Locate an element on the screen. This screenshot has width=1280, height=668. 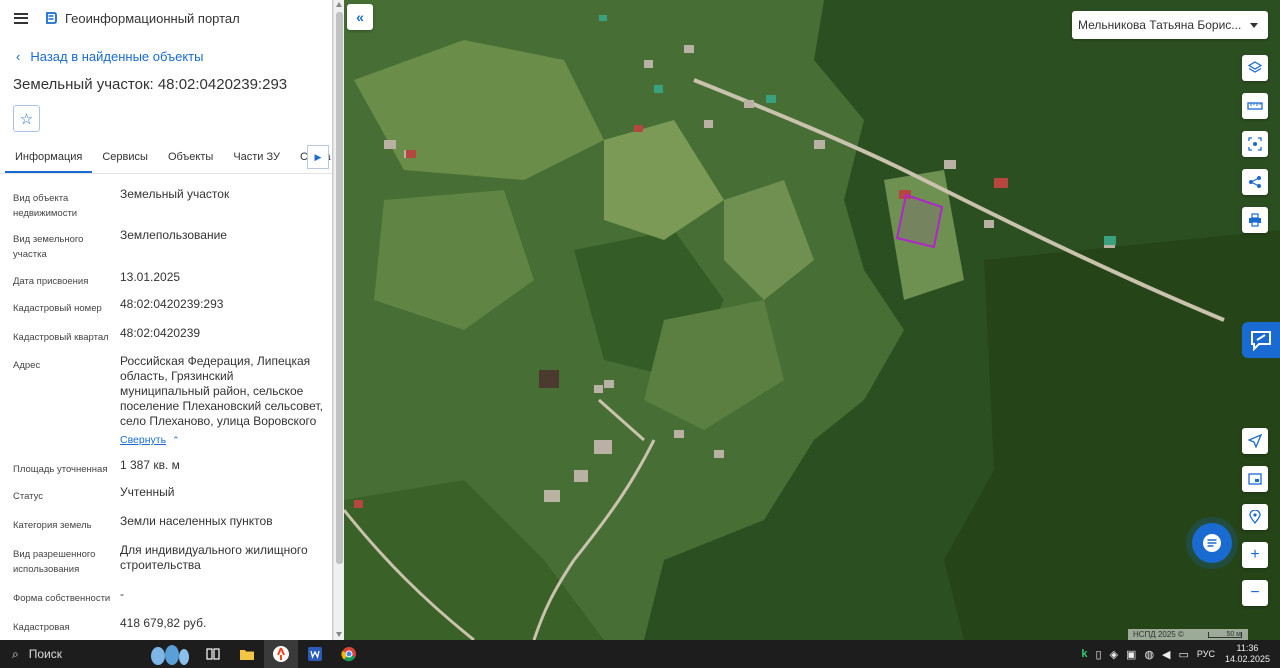
search-icon: ⌕ is located at coordinates (15, 653).